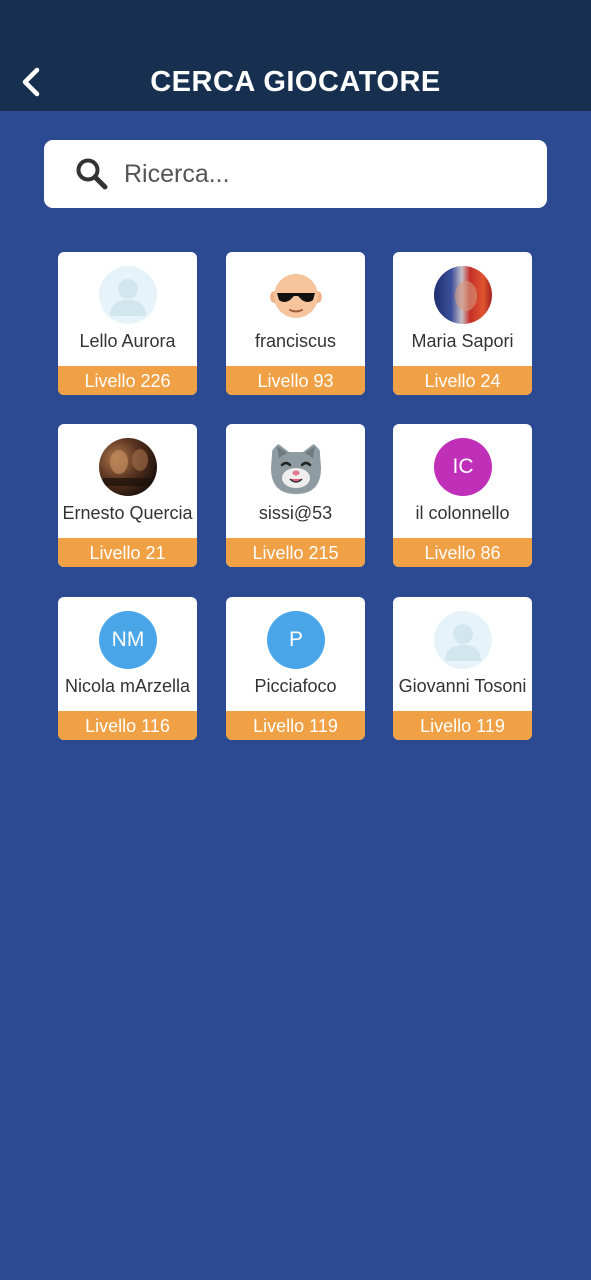 Image resolution: width=591 pixels, height=1280 pixels. What do you see at coordinates (462, 341) in the screenshot?
I see `player-name: Maria Sapori` at bounding box center [462, 341].